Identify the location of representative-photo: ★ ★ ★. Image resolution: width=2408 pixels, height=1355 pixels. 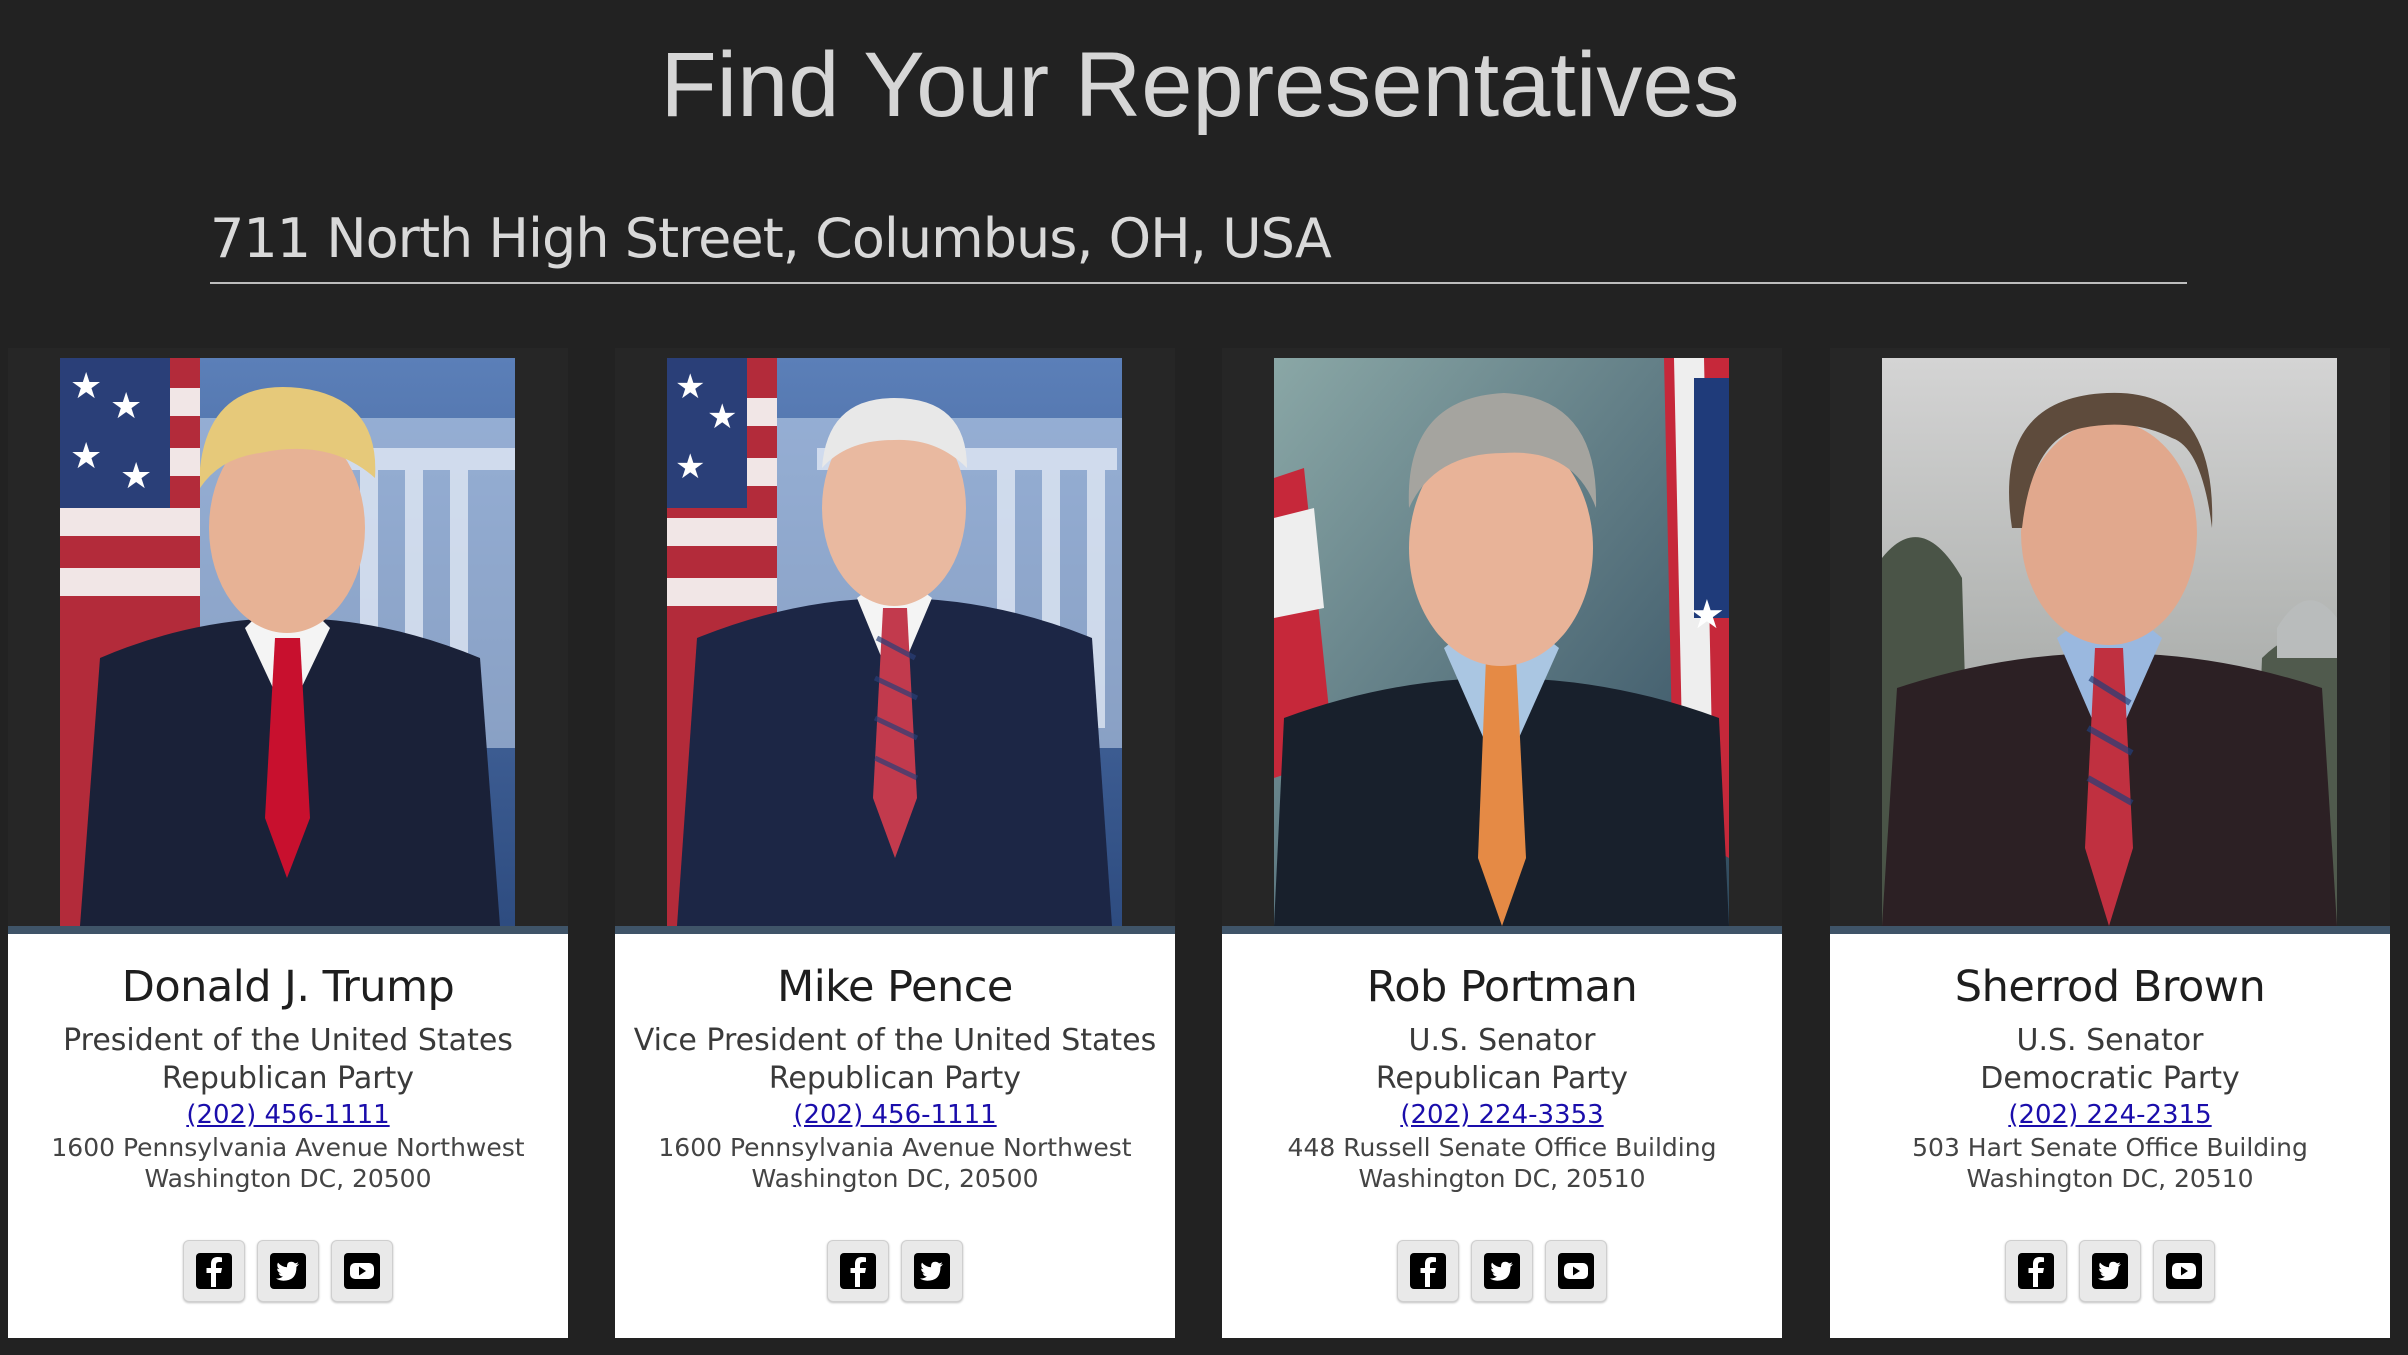
(894, 642).